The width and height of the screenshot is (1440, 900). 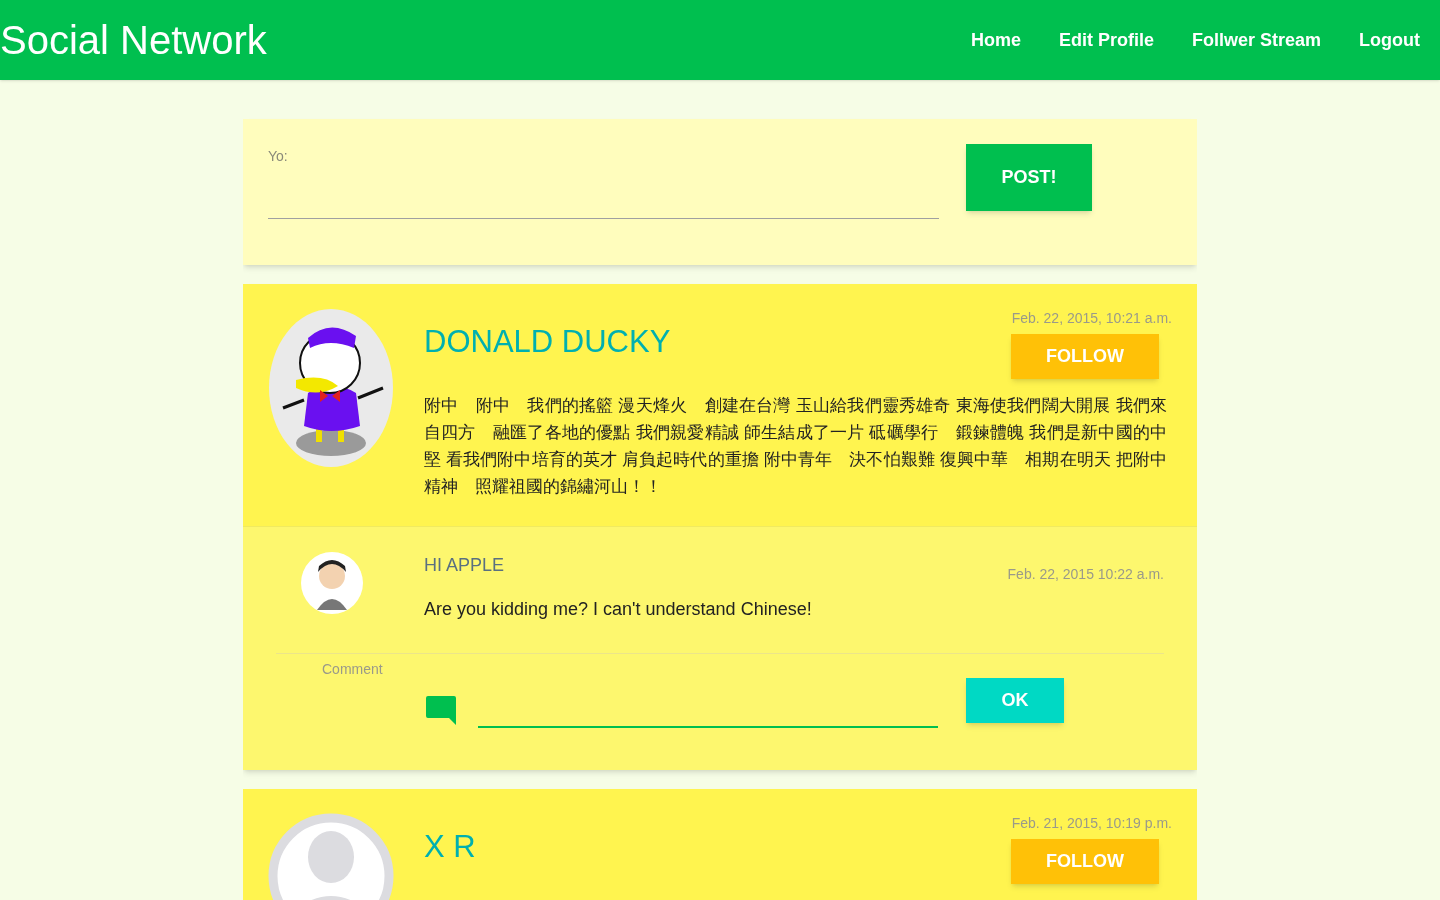 I want to click on nav-link: Home, so click(x=995, y=40).